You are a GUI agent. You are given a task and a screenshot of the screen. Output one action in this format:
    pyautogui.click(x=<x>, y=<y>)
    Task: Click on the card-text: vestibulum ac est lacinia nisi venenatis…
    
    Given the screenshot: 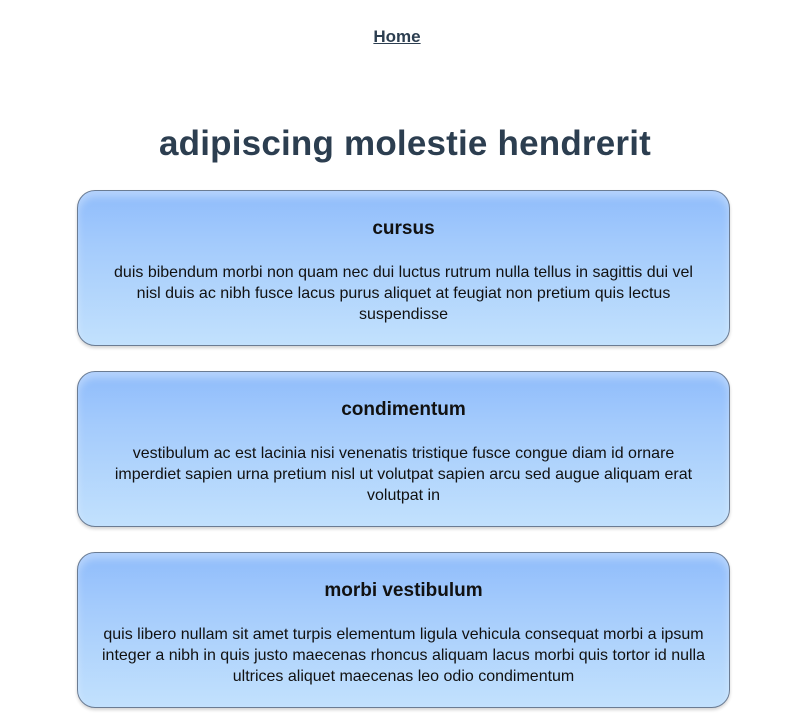 What is the action you would take?
    pyautogui.click(x=403, y=474)
    